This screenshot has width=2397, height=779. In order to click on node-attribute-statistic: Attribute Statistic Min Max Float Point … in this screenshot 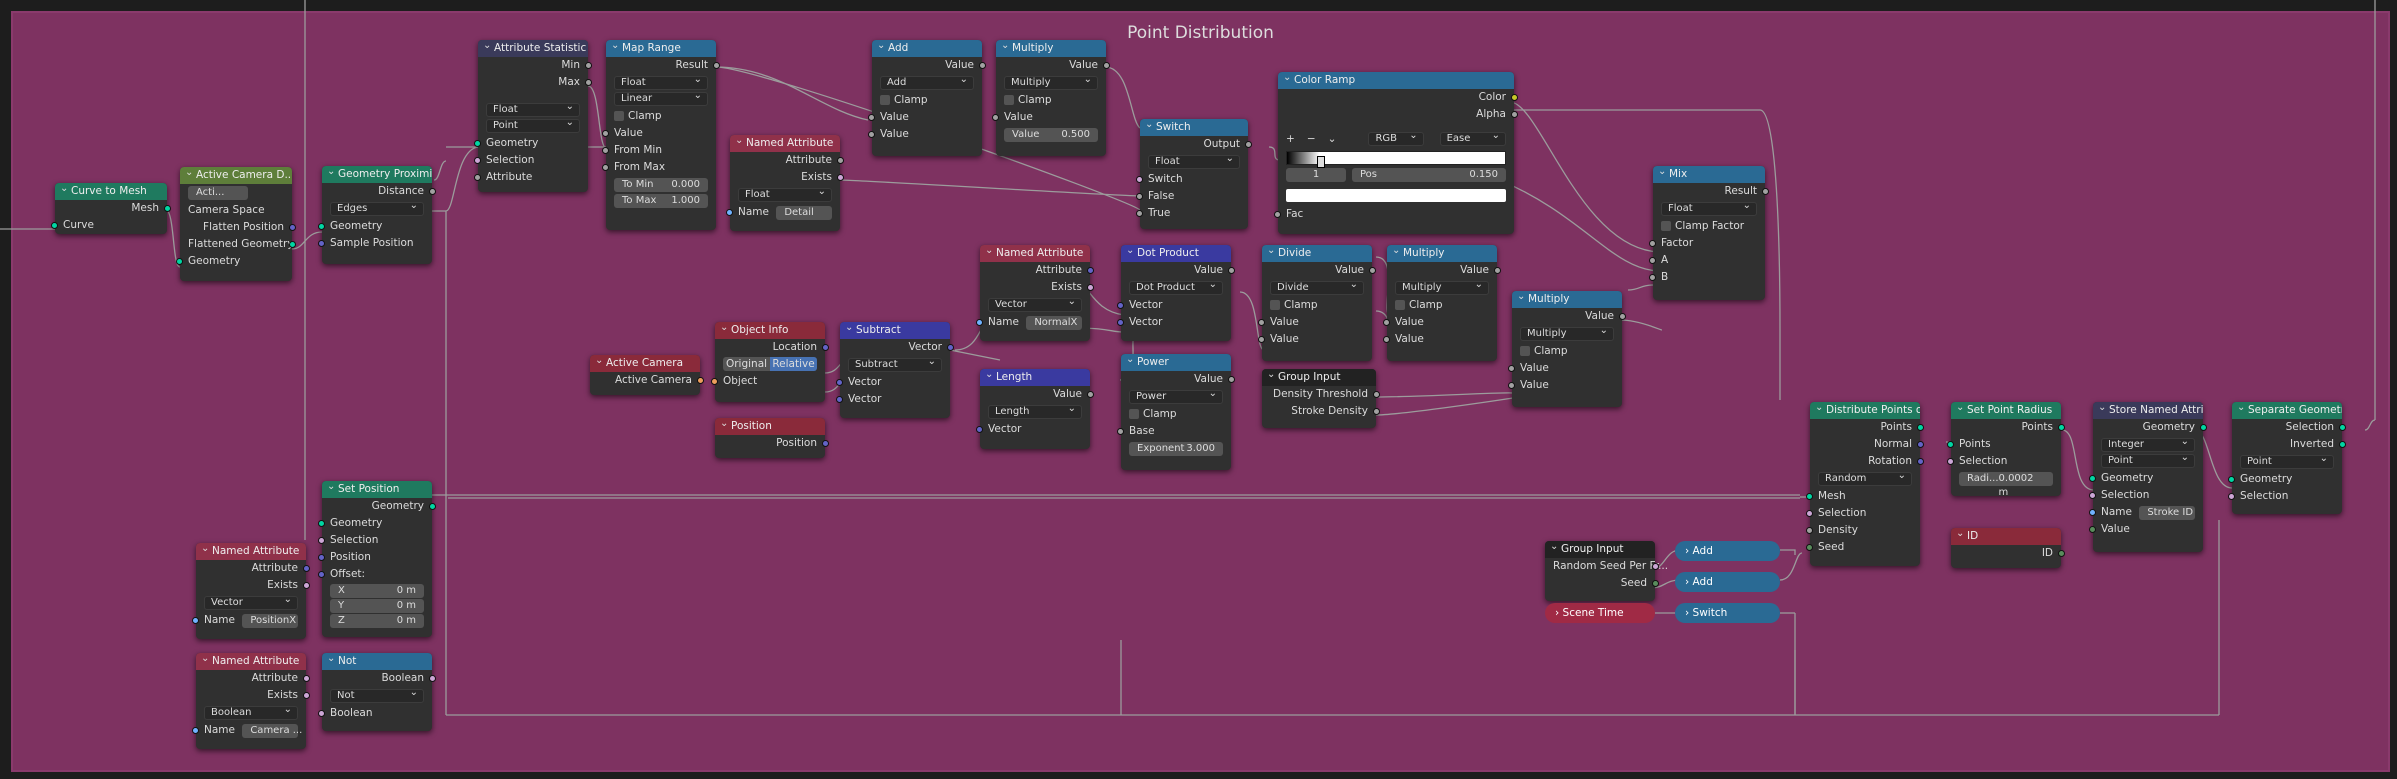, I will do `click(533, 116)`.